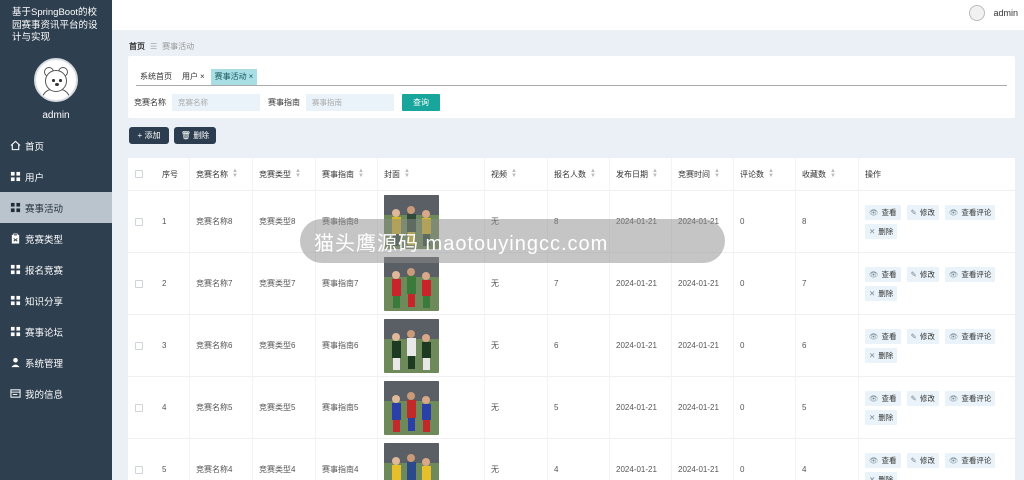  What do you see at coordinates (56, 393) in the screenshot?
I see `sidebar-item-8: 我的信息` at bounding box center [56, 393].